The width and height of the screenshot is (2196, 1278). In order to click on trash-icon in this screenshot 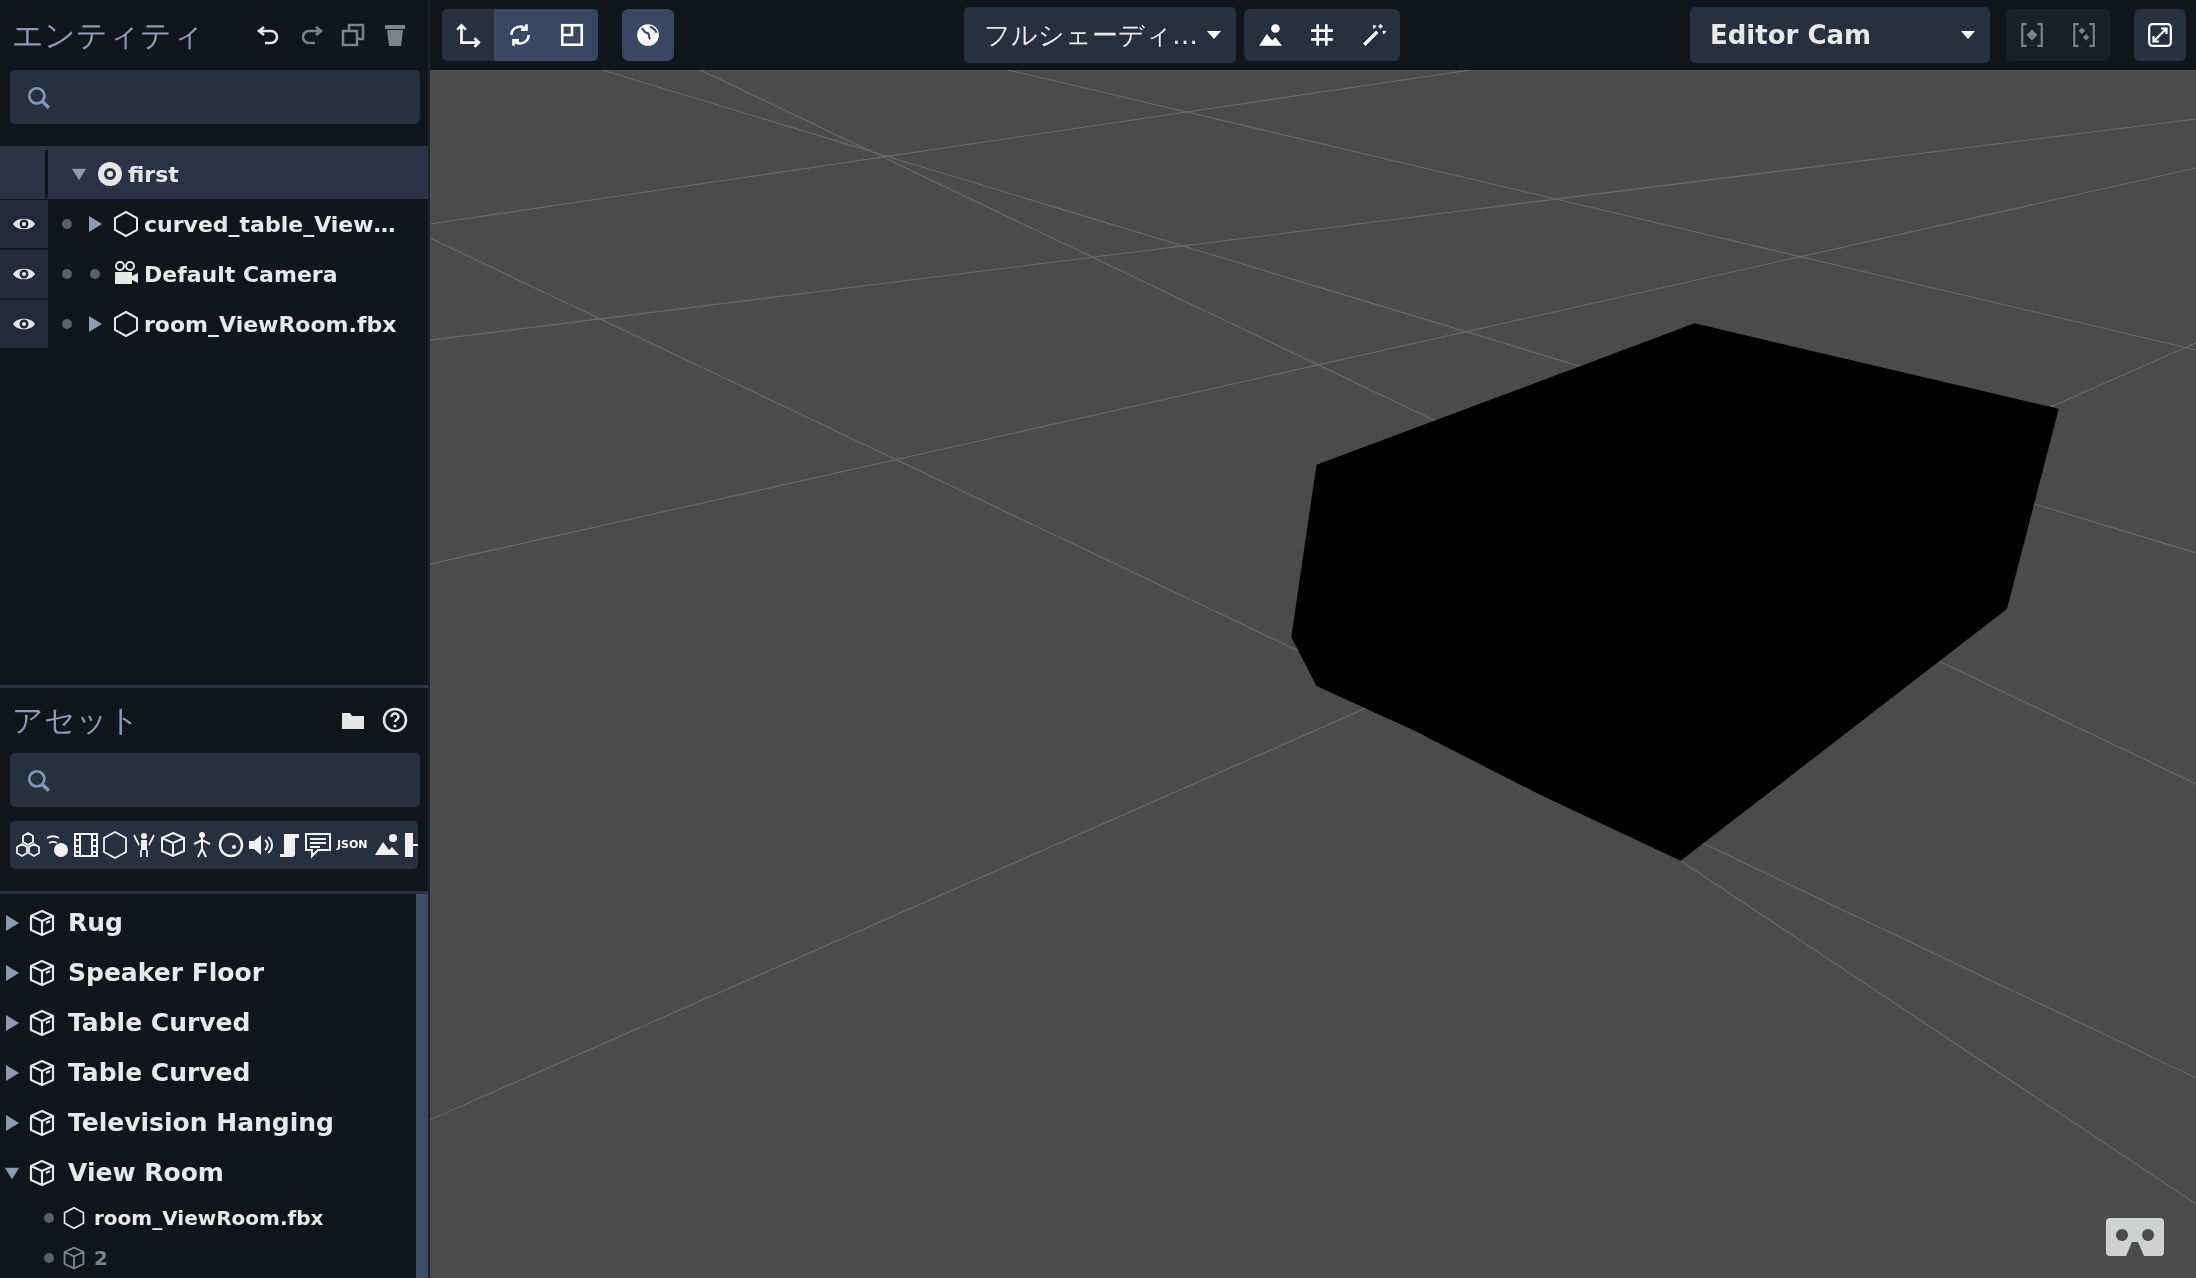, I will do `click(395, 35)`.